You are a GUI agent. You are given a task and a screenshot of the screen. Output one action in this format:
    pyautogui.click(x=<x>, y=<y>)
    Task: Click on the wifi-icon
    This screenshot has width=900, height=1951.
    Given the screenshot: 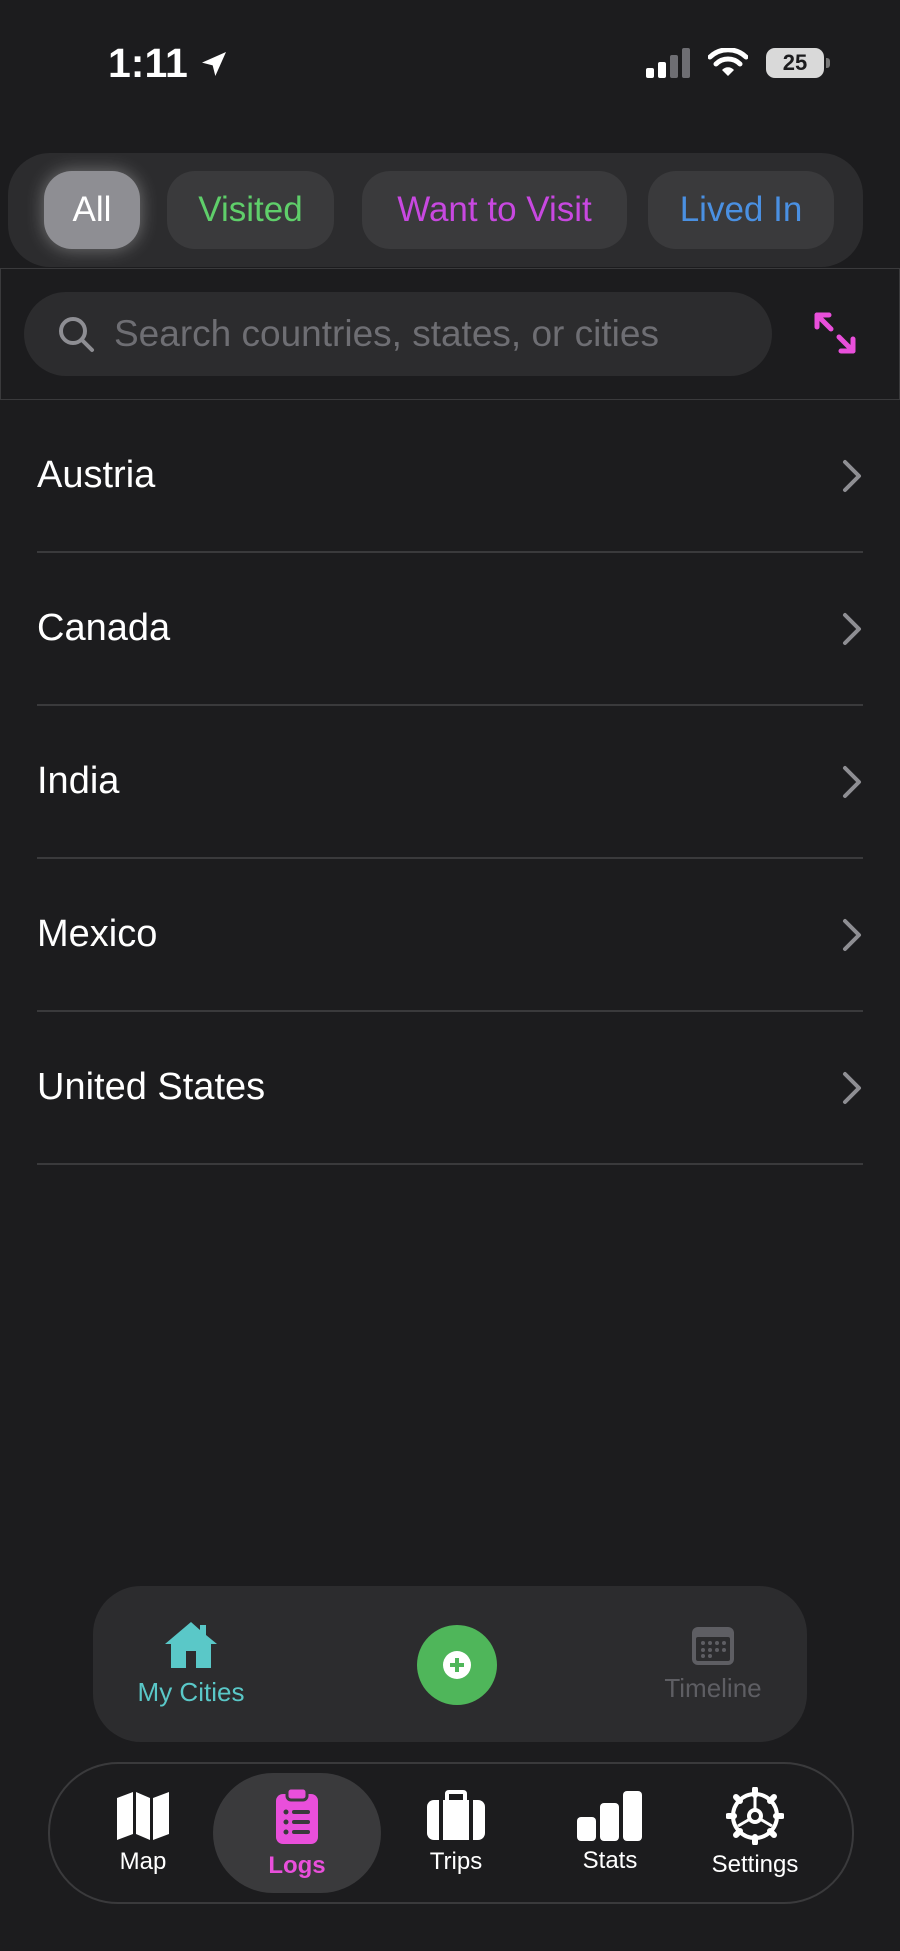 What is the action you would take?
    pyautogui.click(x=728, y=62)
    